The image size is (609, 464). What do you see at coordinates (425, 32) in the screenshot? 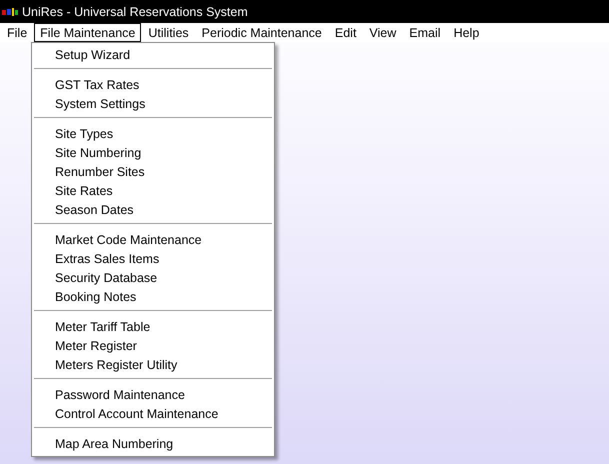
I see `menu-bar-item: Email` at bounding box center [425, 32].